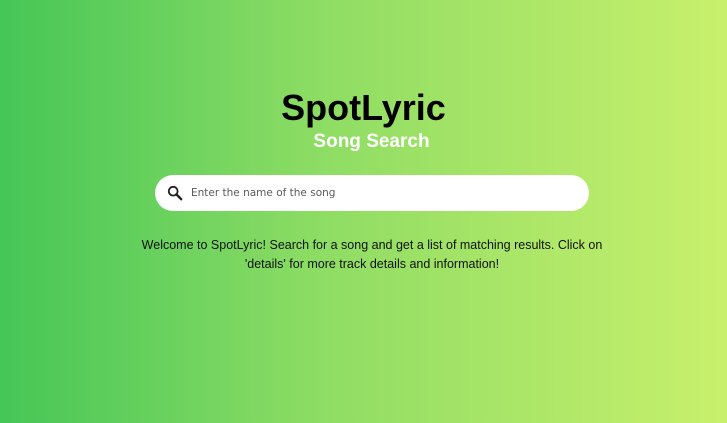 This screenshot has height=423, width=727. I want to click on search-icon, so click(175, 193).